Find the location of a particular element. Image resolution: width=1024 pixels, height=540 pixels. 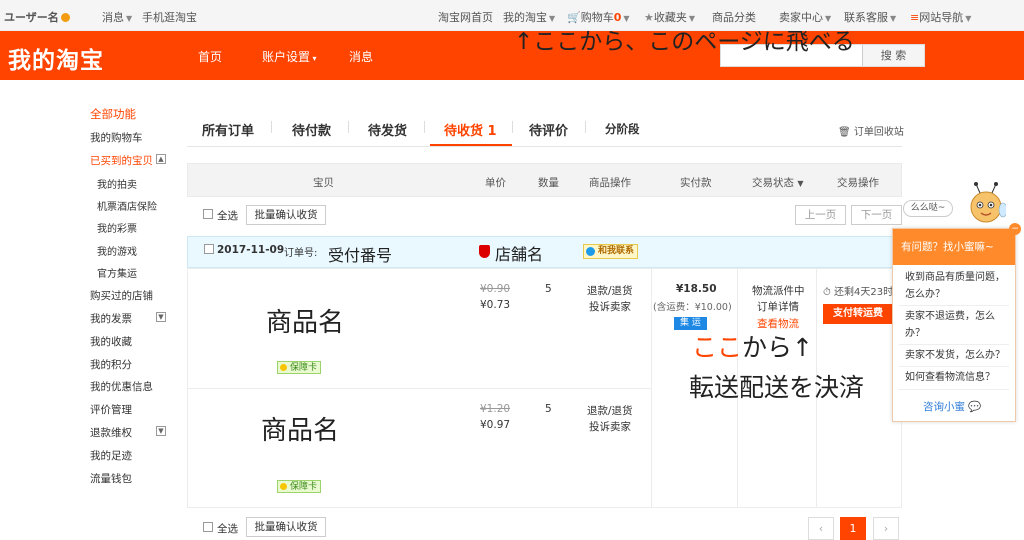

tab-pending-shipment: 待发货 is located at coordinates (387, 129).